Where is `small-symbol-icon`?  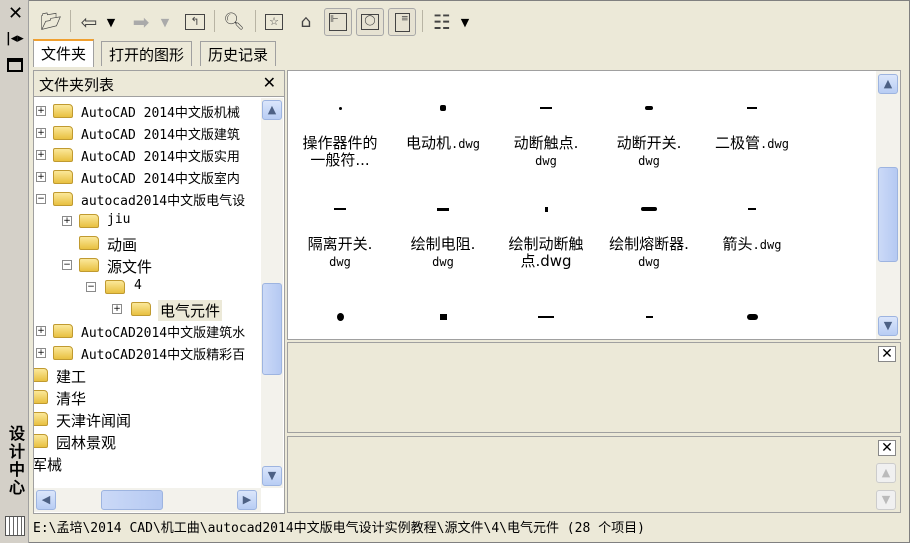 small-symbol-icon is located at coordinates (649, 317).